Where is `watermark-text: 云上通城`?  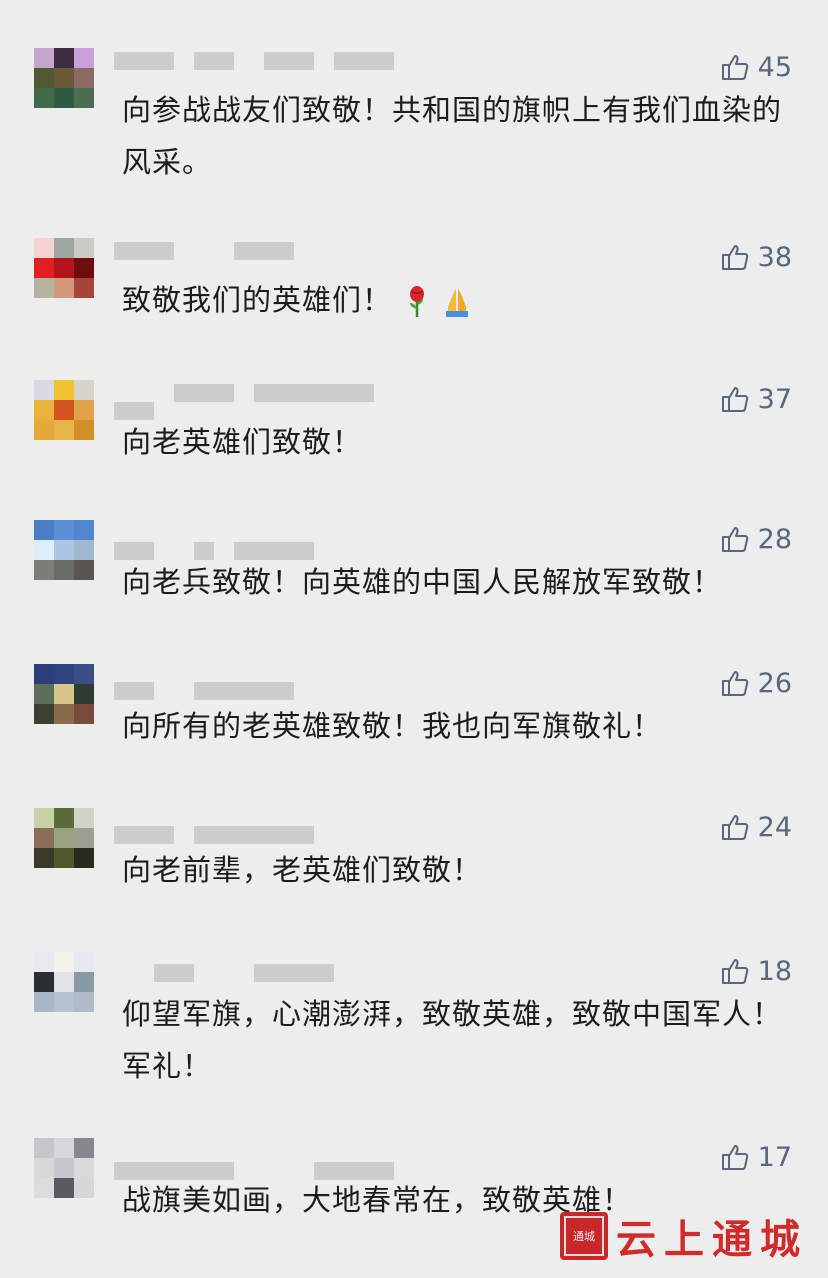 watermark-text: 云上通城 is located at coordinates (712, 1239).